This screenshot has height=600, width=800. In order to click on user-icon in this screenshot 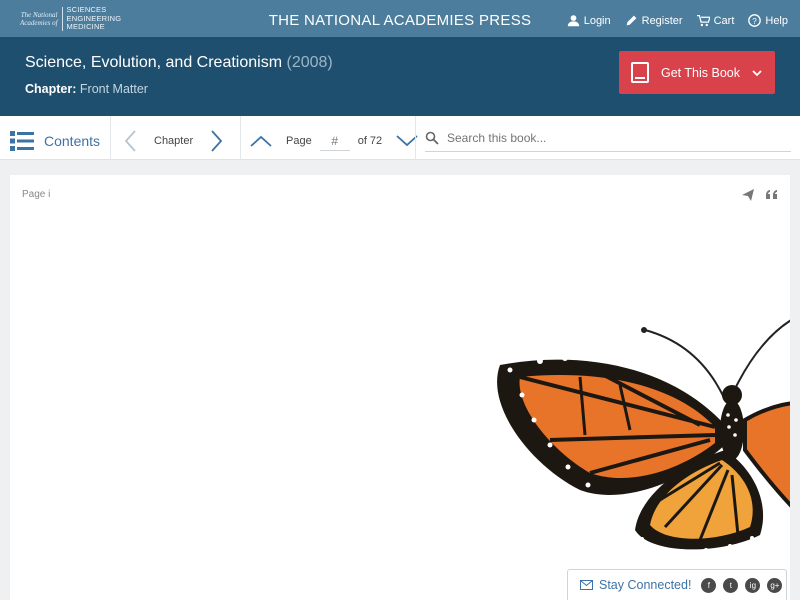, I will do `click(573, 21)`.